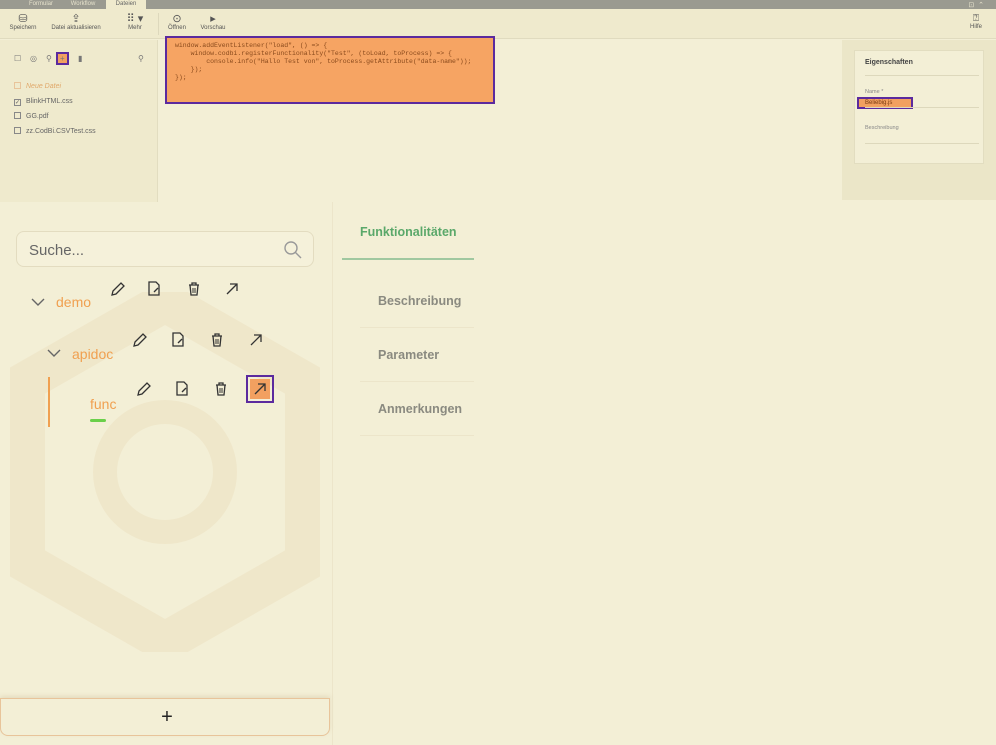  I want to click on search-icon, so click(293, 250).